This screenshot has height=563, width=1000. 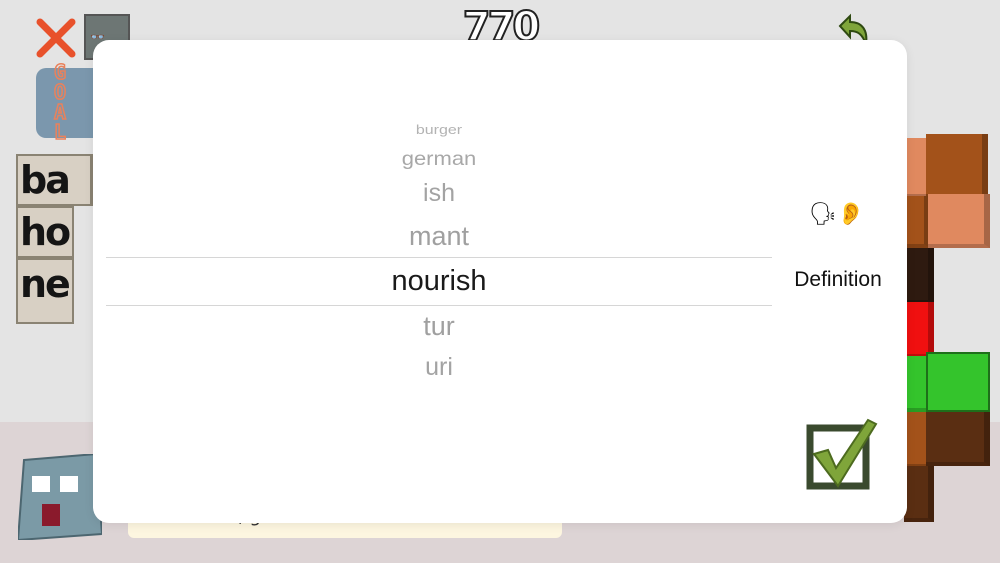 What do you see at coordinates (60, 92) in the screenshot?
I see `goal-letter: O` at bounding box center [60, 92].